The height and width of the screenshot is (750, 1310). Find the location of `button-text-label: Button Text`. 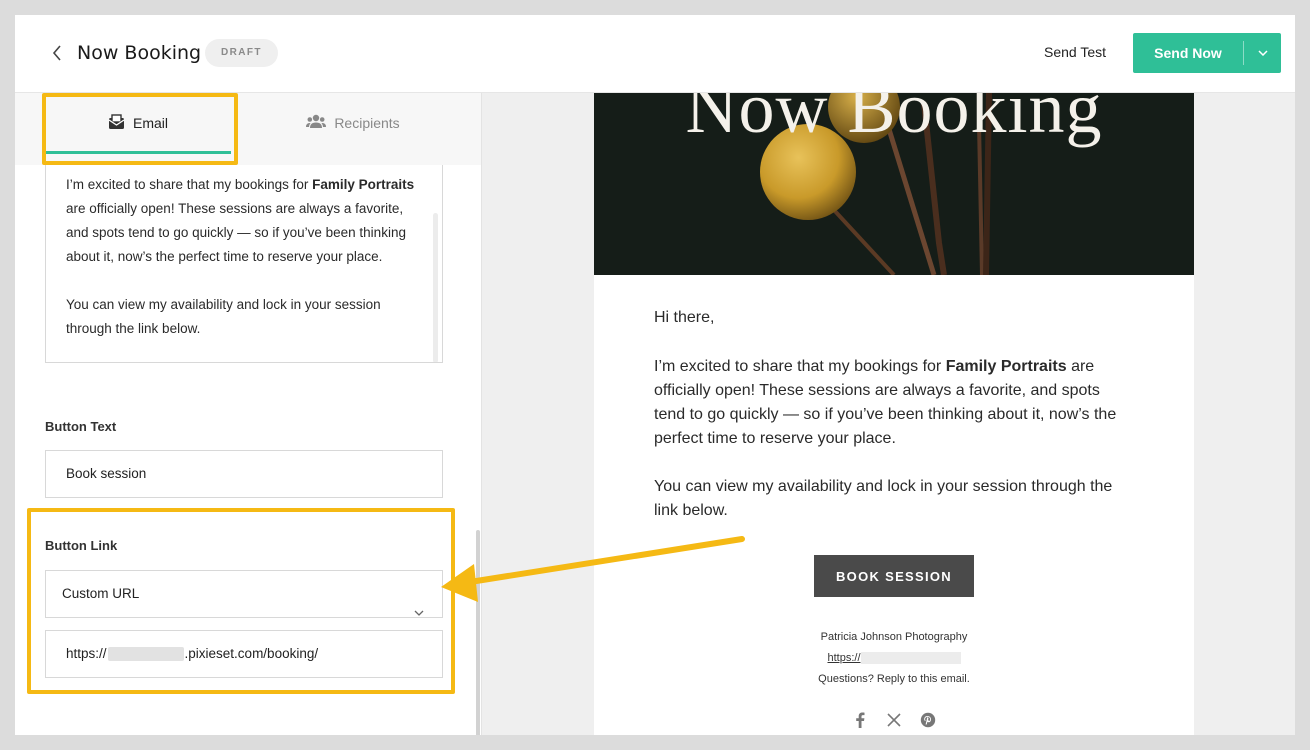

button-text-label: Button Text is located at coordinates (81, 426).